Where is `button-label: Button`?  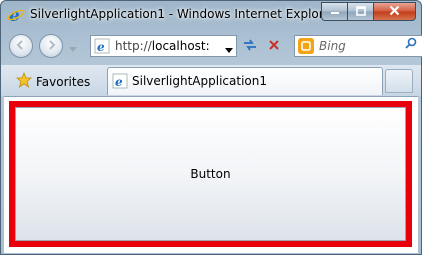
button-label: Button is located at coordinates (210, 174).